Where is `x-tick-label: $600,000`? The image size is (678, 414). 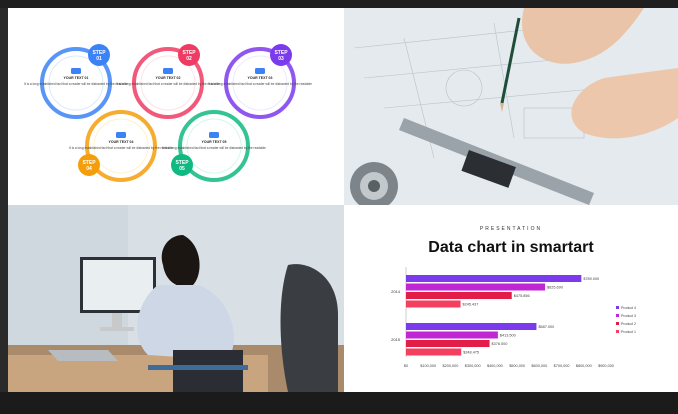 x-tick-label: $600,000 is located at coordinates (539, 366).